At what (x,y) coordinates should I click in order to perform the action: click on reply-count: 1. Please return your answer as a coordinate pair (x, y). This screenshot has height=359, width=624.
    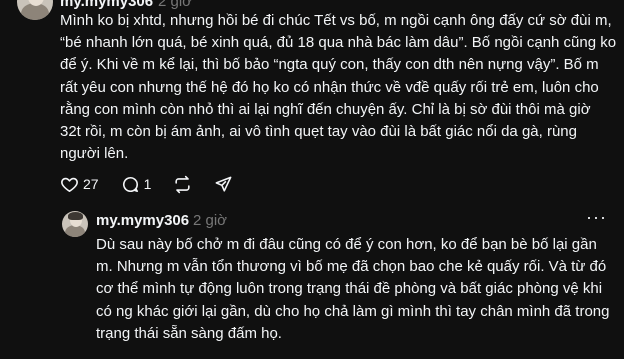
    Looking at the image, I should click on (147, 184).